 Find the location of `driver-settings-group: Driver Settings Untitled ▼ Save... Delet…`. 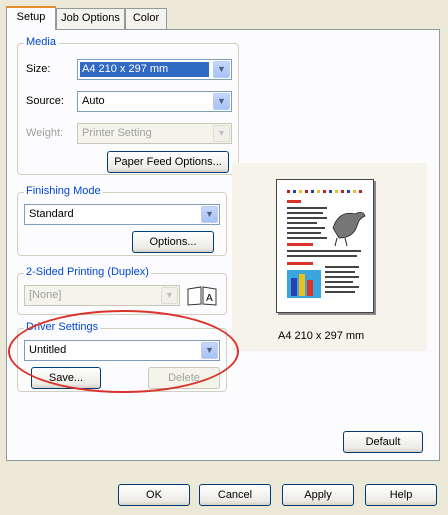

driver-settings-group: Driver Settings Untitled ▼ Save... Delet… is located at coordinates (122, 356).